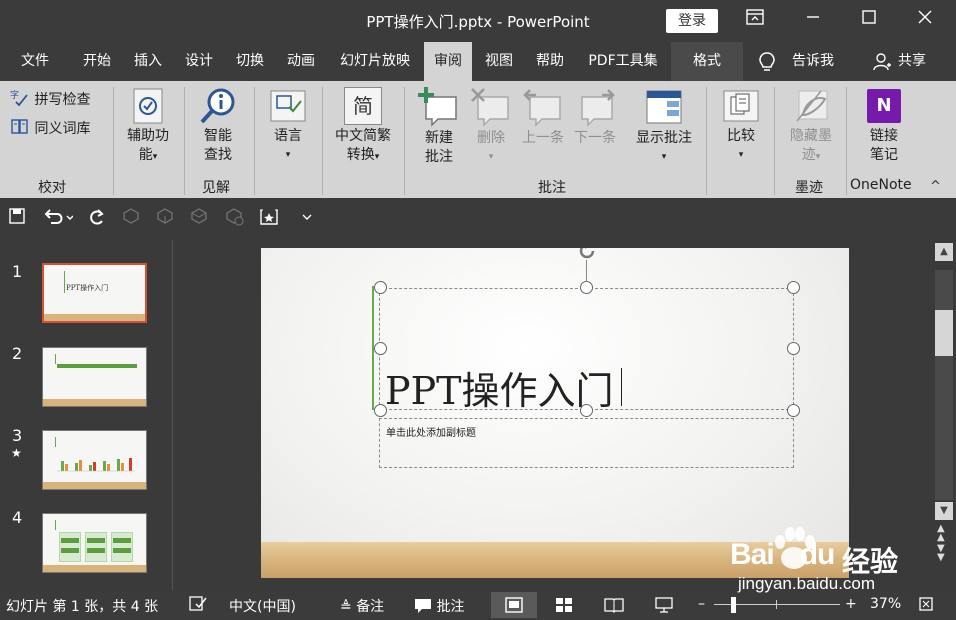 This screenshot has width=956, height=620. What do you see at coordinates (499, 387) in the screenshot?
I see `slide-title: PPT操作入门` at bounding box center [499, 387].